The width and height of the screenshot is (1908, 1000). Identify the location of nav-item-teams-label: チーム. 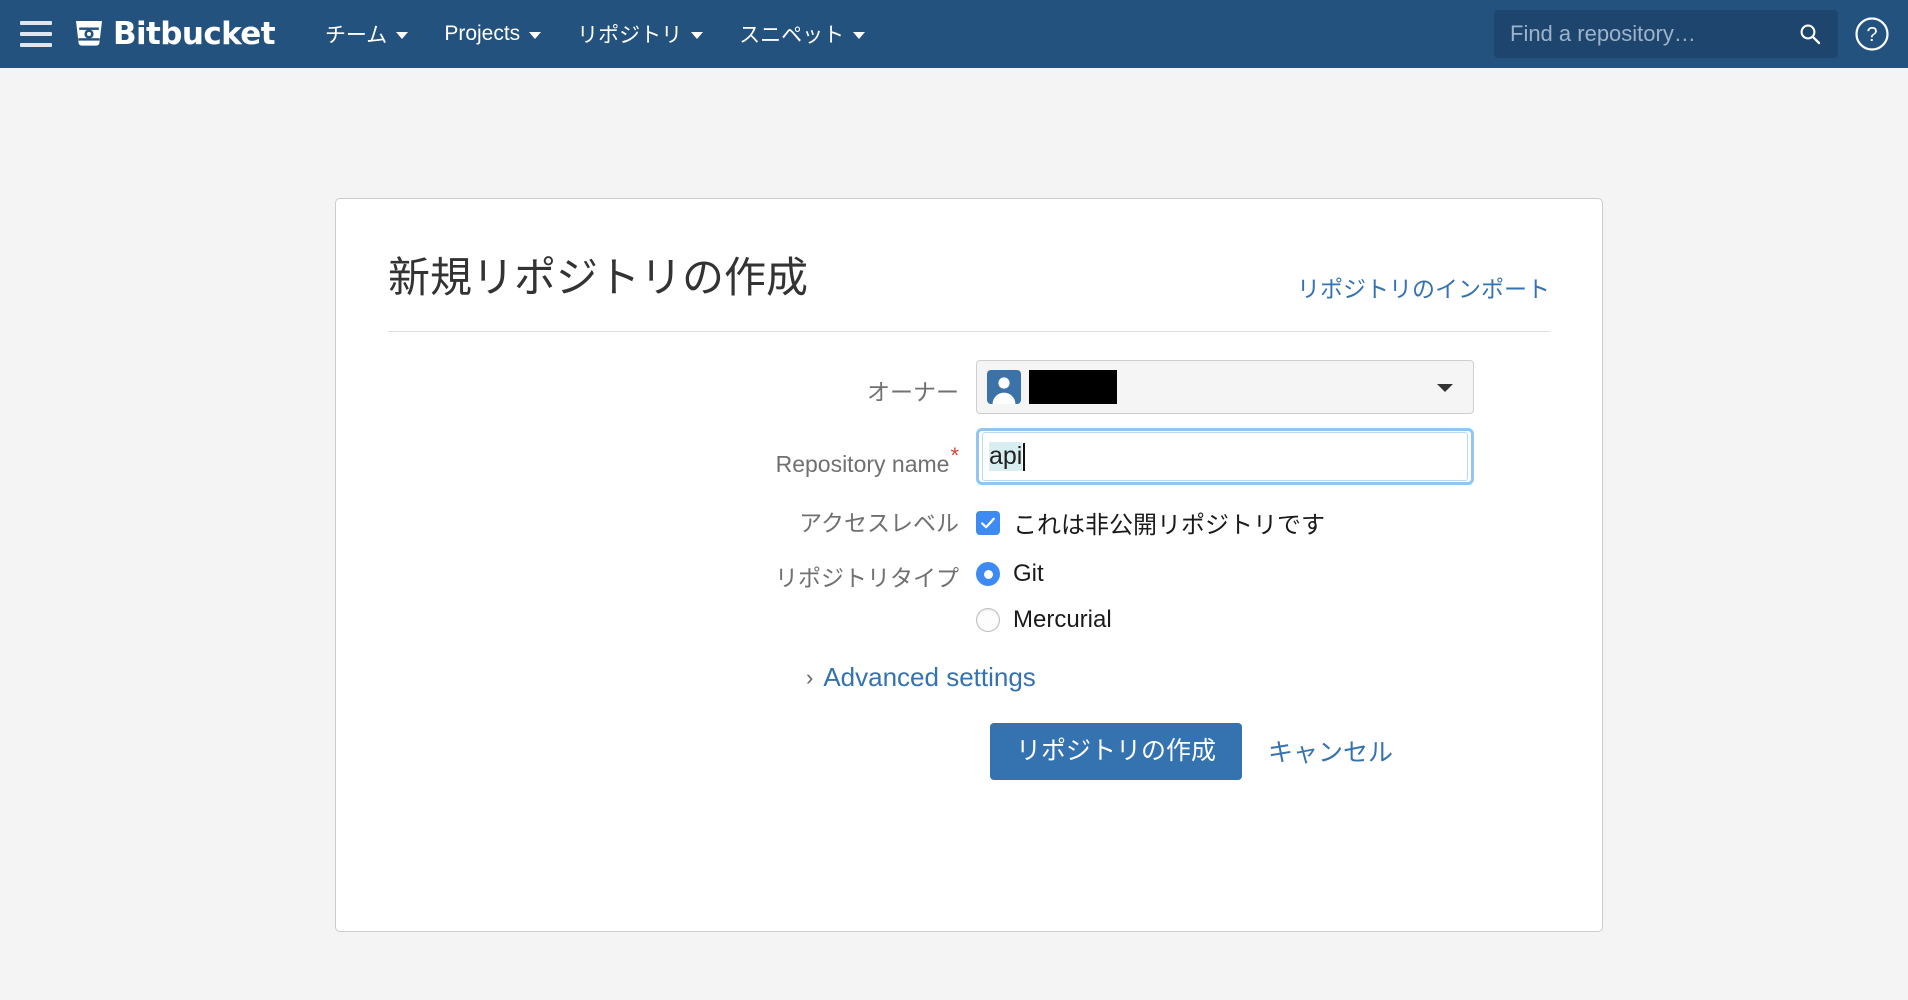
(356, 35).